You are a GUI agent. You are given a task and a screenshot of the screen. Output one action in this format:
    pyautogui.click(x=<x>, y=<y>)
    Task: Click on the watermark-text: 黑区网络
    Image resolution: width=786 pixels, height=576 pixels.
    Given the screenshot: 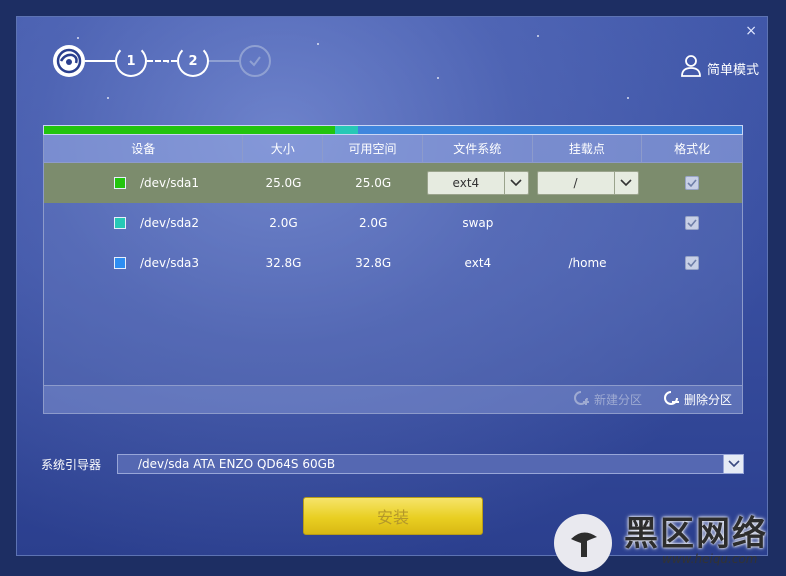 What is the action you would take?
    pyautogui.click(x=696, y=534)
    